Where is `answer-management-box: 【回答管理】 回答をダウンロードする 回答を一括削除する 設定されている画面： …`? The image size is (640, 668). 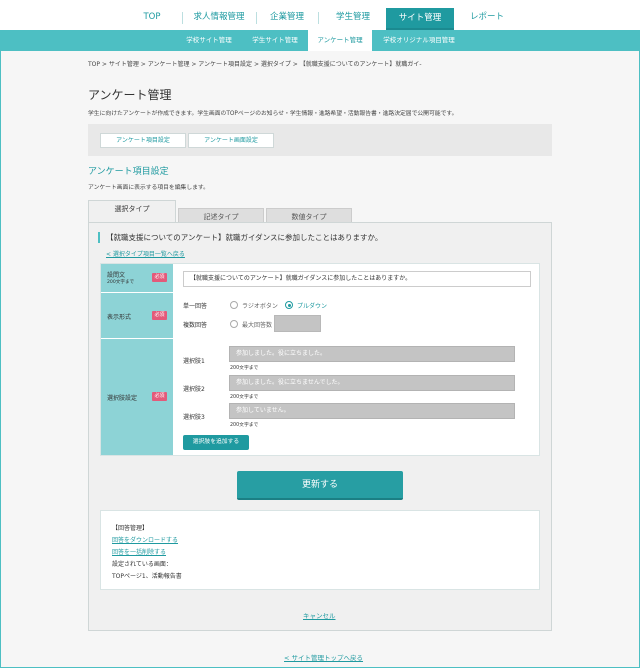
answer-management-box: 【回答管理】 回答をダウンロードする 回答を一括削除する 設定されている画面： … is located at coordinates (320, 550).